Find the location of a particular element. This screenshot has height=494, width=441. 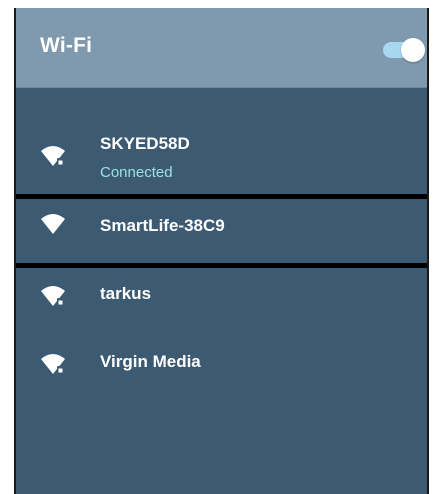

network-status: Connected is located at coordinates (136, 172).